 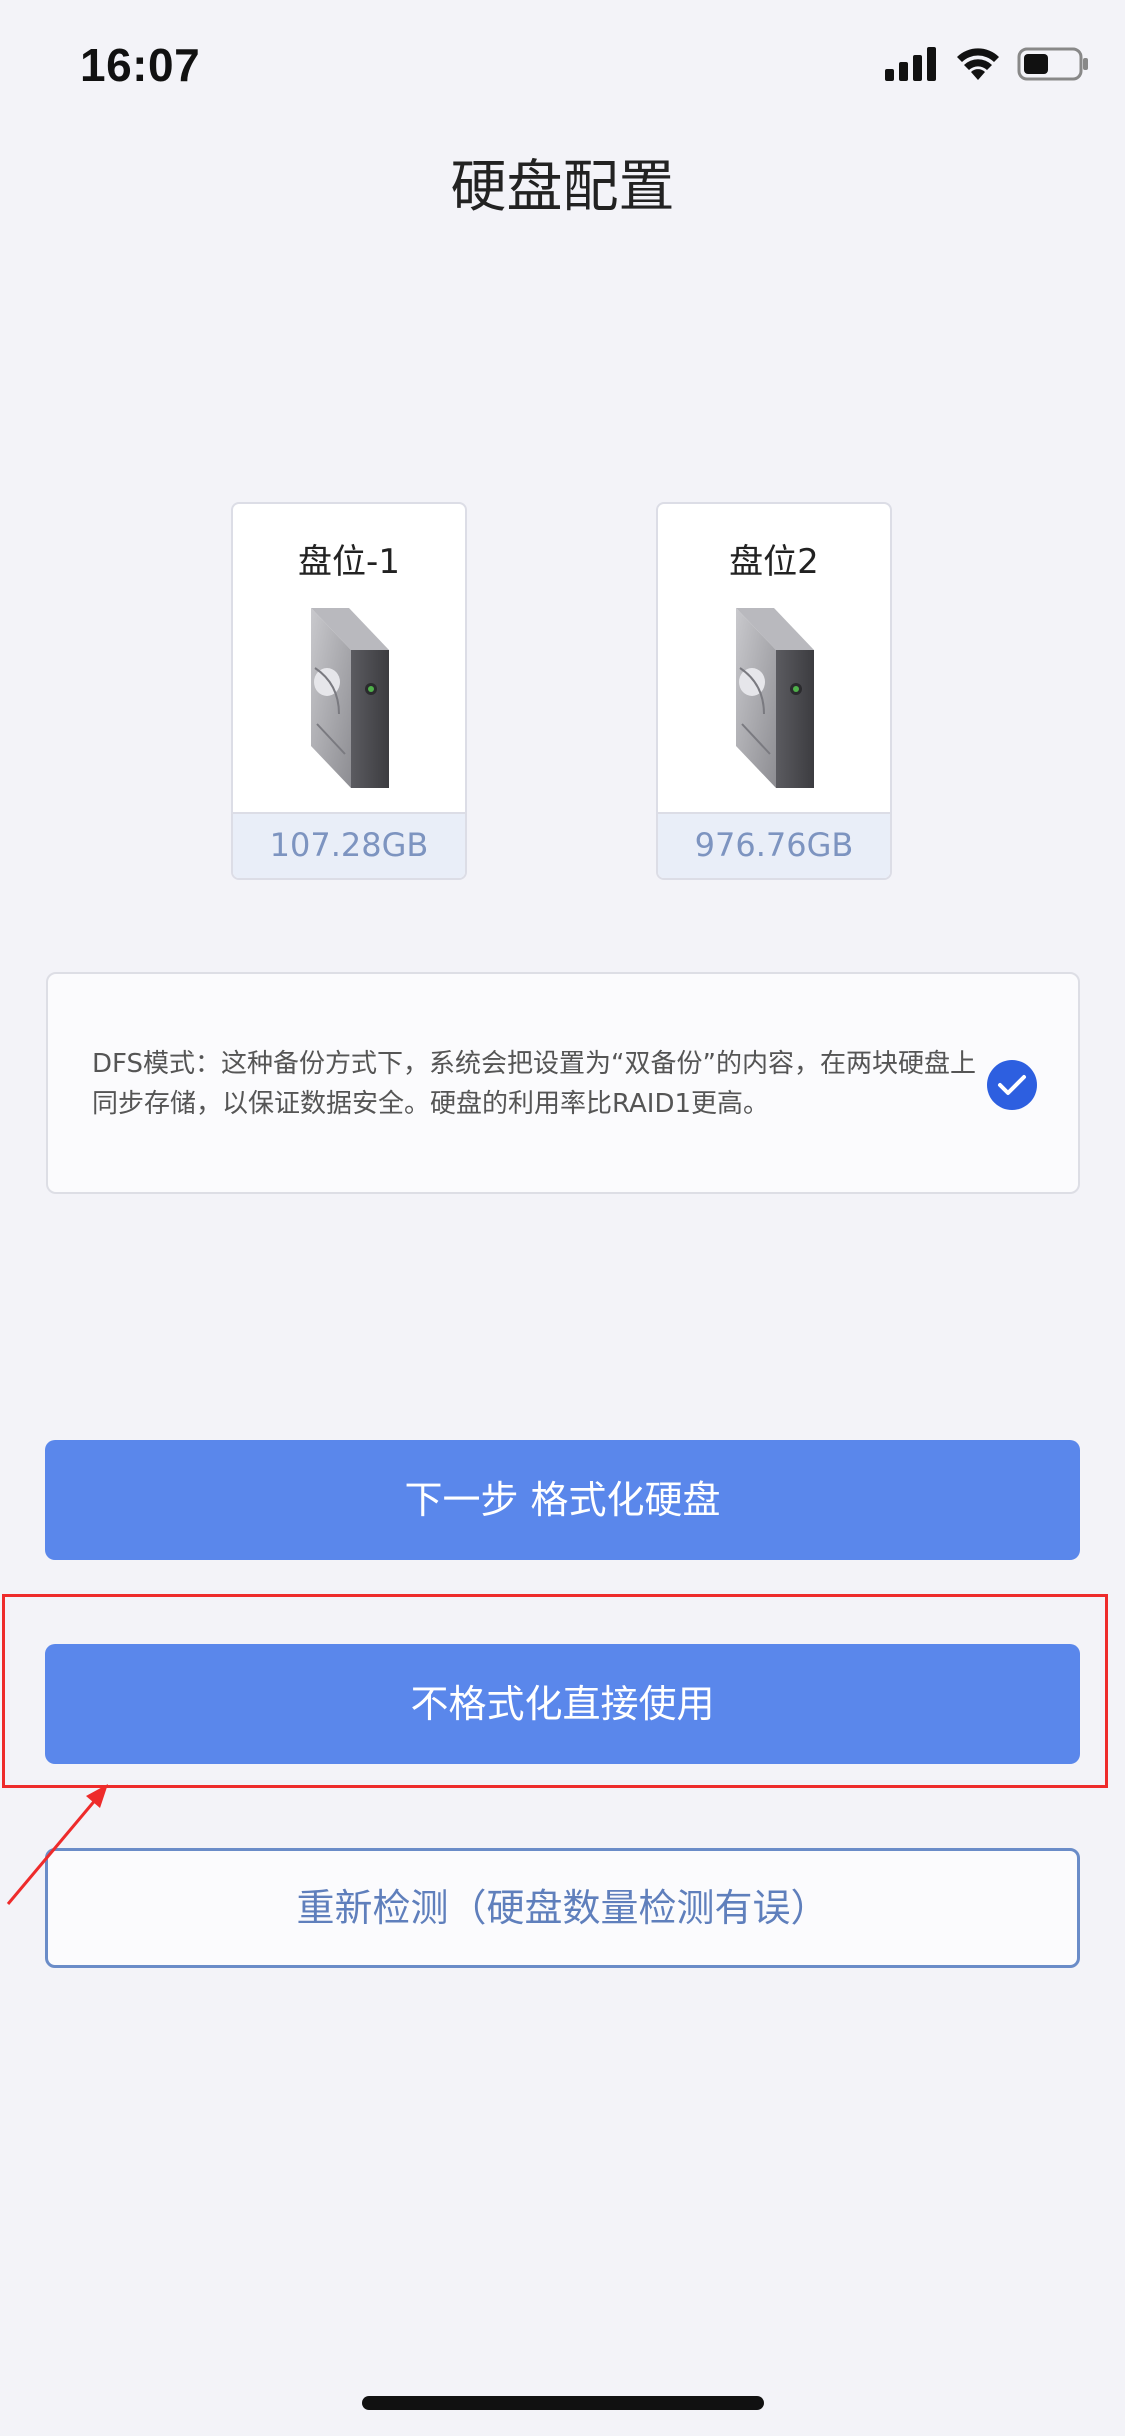 I want to click on recheck-button: 重新检测（硬盘数量检测有误）, so click(x=562, y=1908).